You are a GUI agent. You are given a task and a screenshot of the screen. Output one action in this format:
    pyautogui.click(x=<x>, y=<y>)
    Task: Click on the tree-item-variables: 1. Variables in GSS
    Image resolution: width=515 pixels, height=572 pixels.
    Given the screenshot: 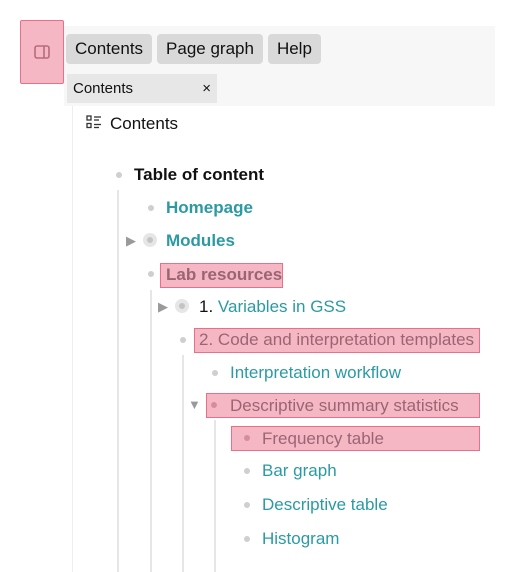 What is the action you would take?
    pyautogui.click(x=272, y=307)
    